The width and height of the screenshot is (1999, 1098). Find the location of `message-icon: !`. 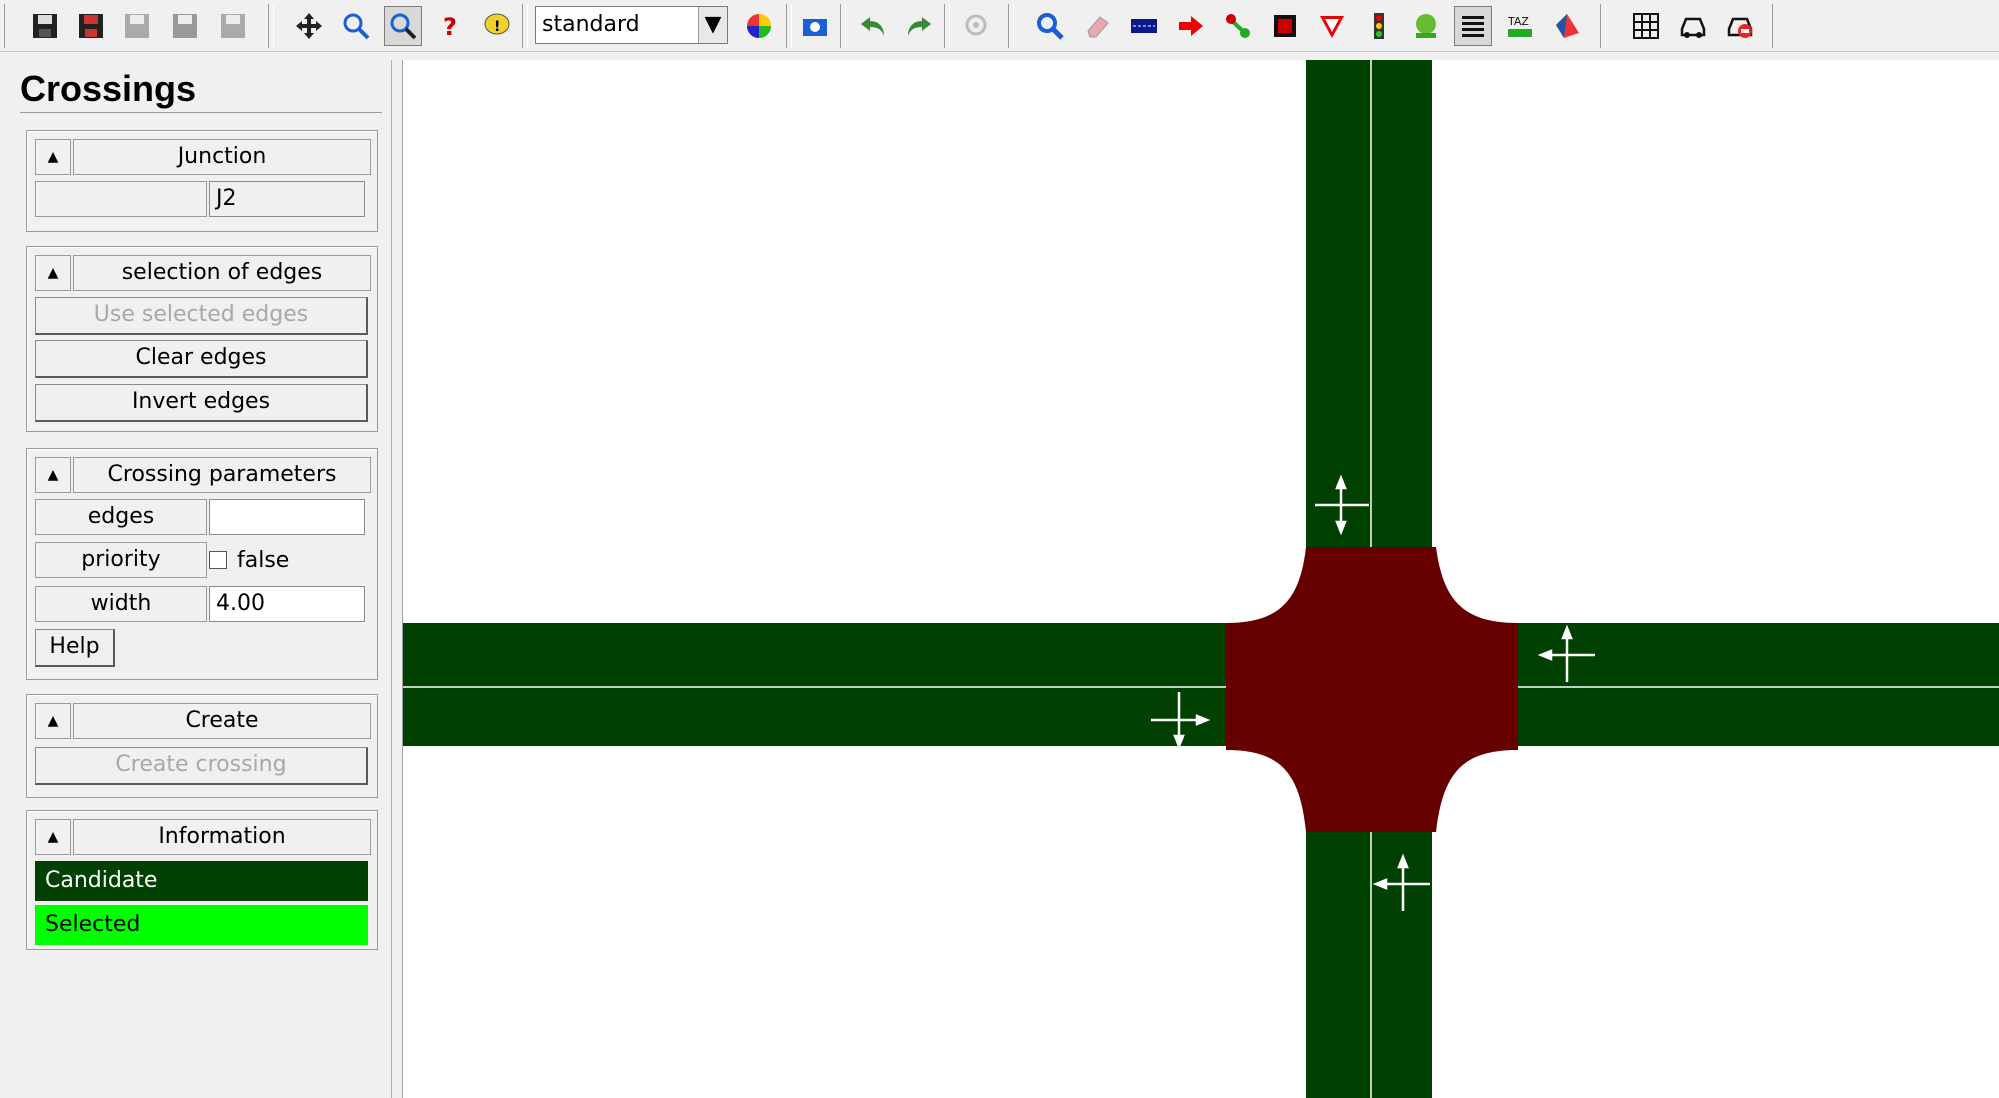

message-icon: ! is located at coordinates (497, 26).